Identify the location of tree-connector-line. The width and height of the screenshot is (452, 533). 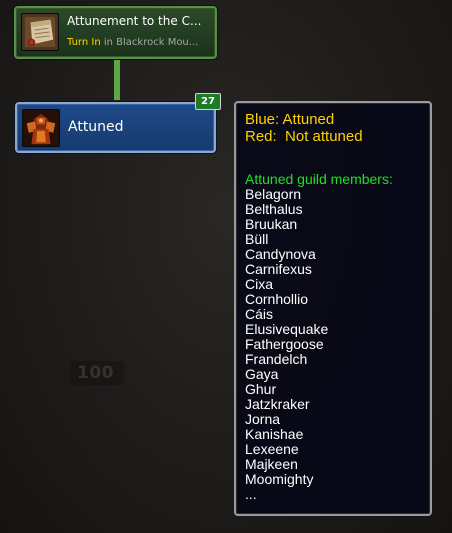
(117, 80).